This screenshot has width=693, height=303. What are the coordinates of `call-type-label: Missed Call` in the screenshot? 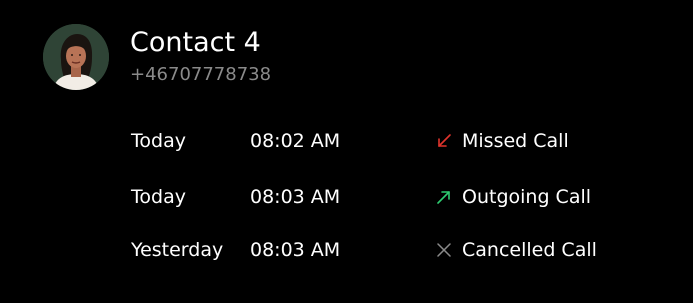 It's located at (515, 141).